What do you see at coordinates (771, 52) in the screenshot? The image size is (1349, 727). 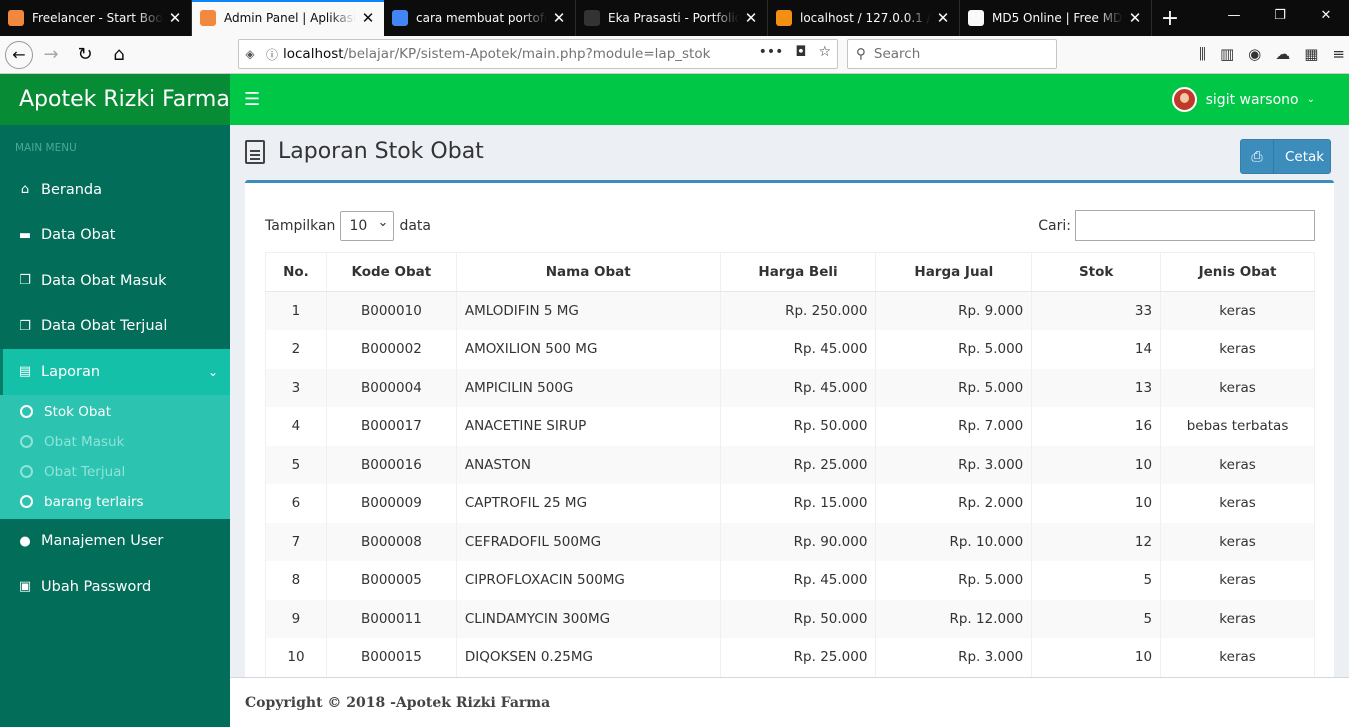 I see `page-actions-icon: •••` at bounding box center [771, 52].